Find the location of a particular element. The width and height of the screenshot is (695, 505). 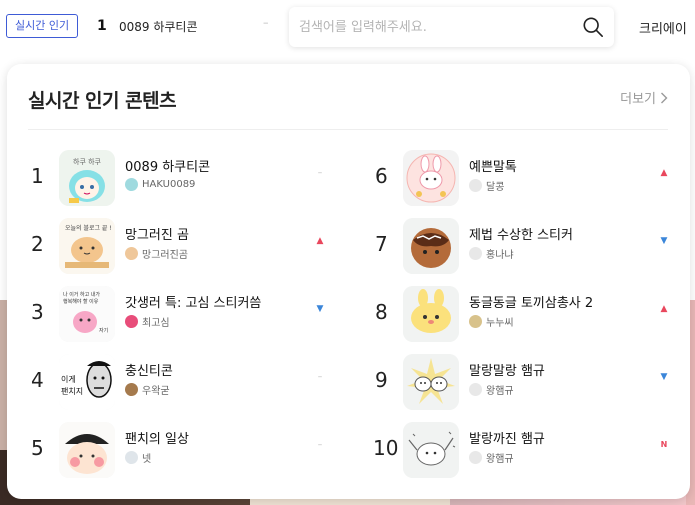

ticker-title: 0089 하쿠티콘 is located at coordinates (158, 26).